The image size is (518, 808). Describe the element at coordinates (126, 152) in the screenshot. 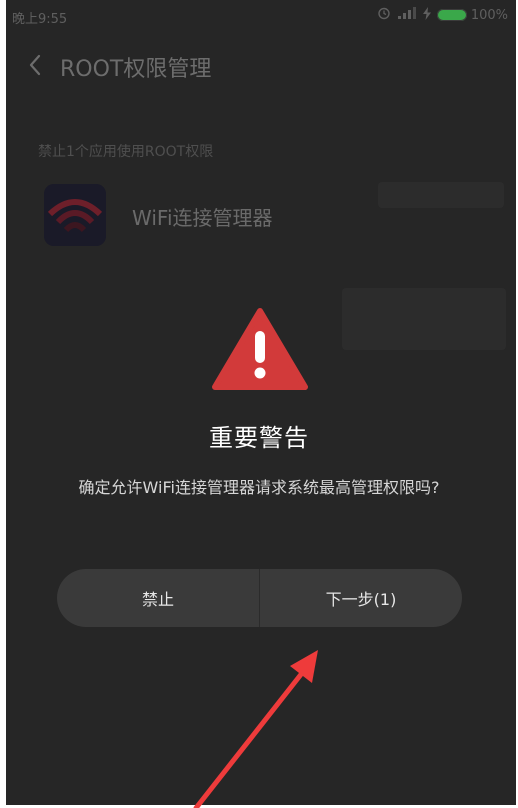

I see `section-label: 禁止1个应用使用ROOT权限` at that location.